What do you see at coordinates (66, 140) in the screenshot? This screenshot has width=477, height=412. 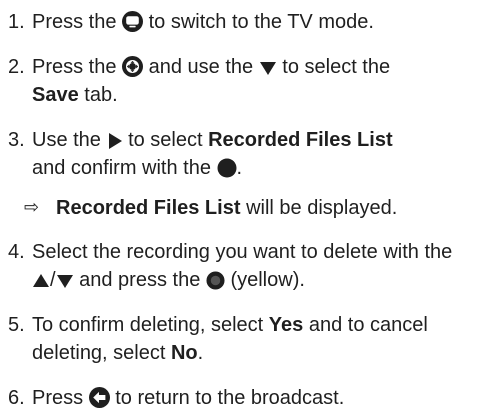 I see `step-text-segment: Use the` at bounding box center [66, 140].